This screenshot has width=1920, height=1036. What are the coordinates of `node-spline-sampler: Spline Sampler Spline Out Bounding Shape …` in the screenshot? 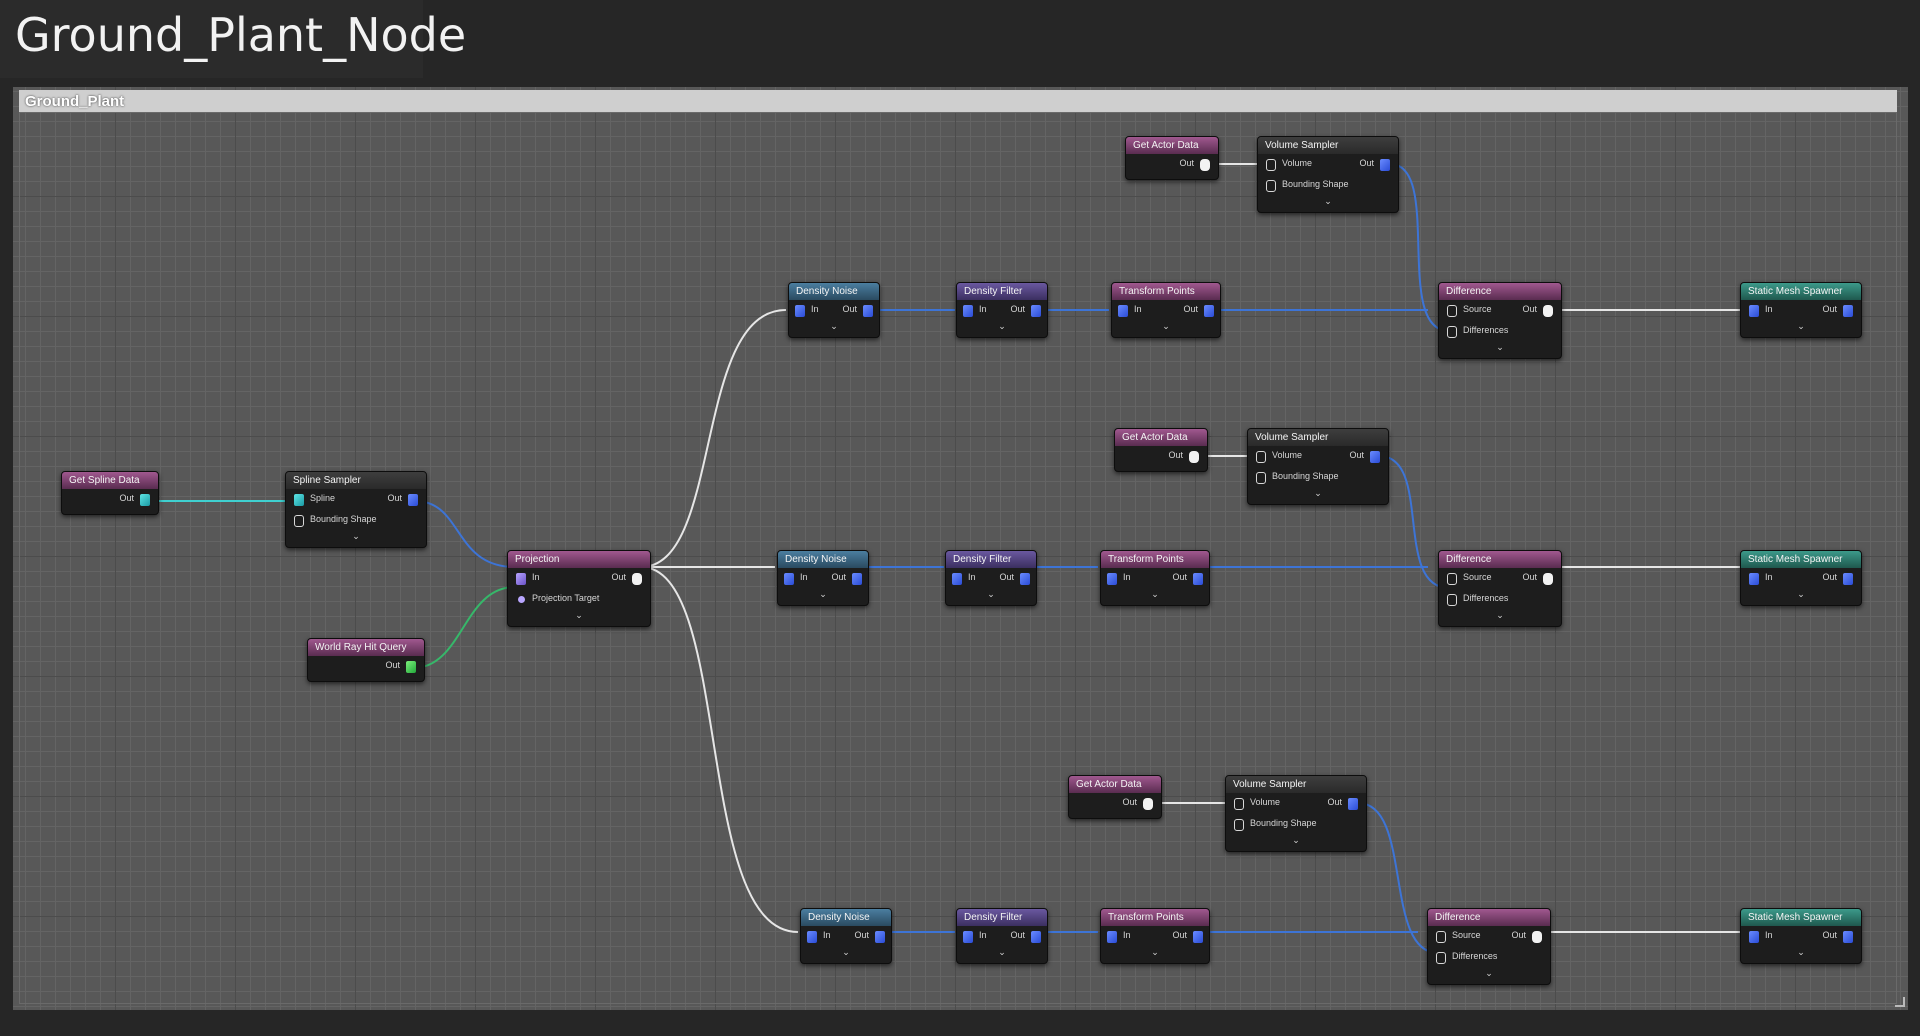 It's located at (356, 509).